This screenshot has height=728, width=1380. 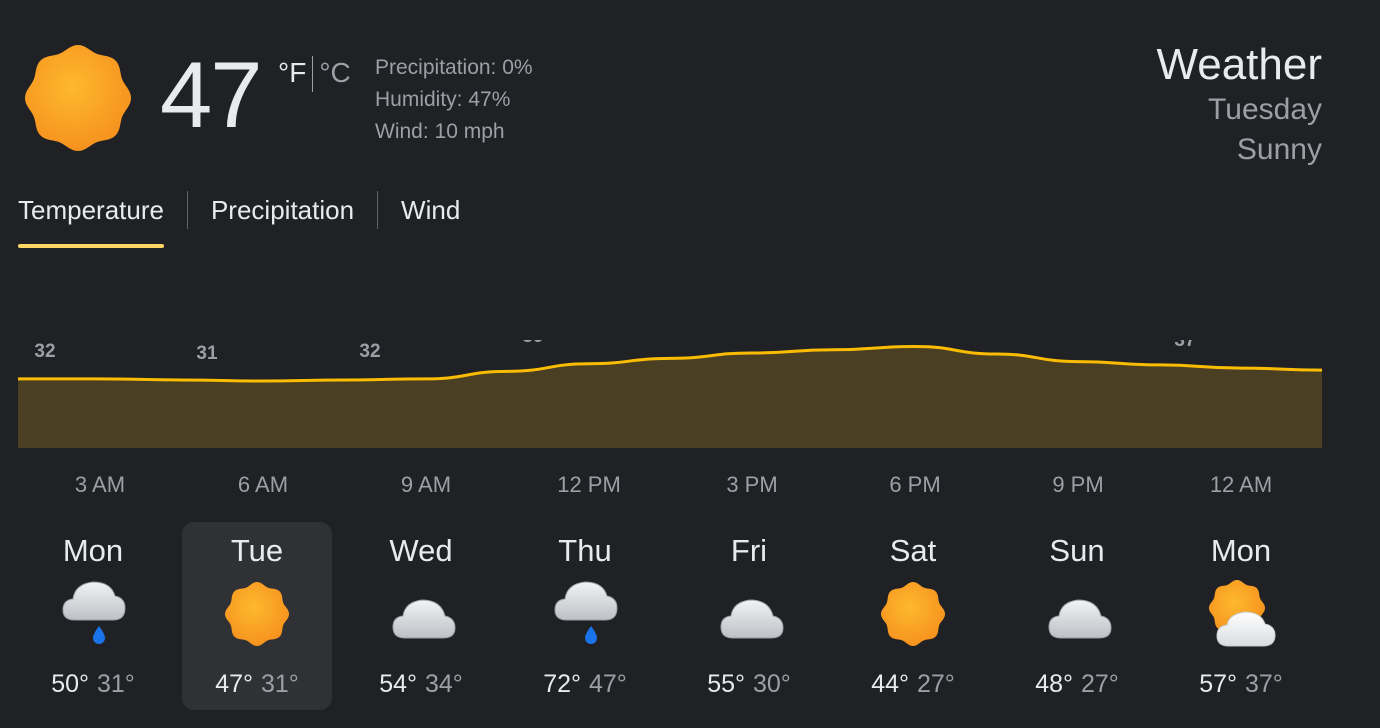 I want to click on high-temperature: 48°, so click(x=1054, y=684).